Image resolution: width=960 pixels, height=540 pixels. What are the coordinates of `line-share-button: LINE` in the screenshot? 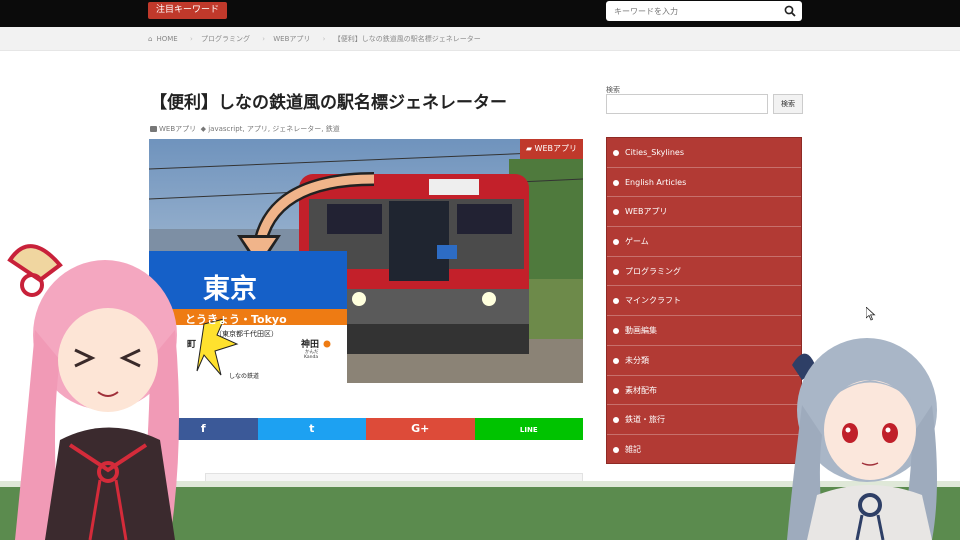 It's located at (528, 429).